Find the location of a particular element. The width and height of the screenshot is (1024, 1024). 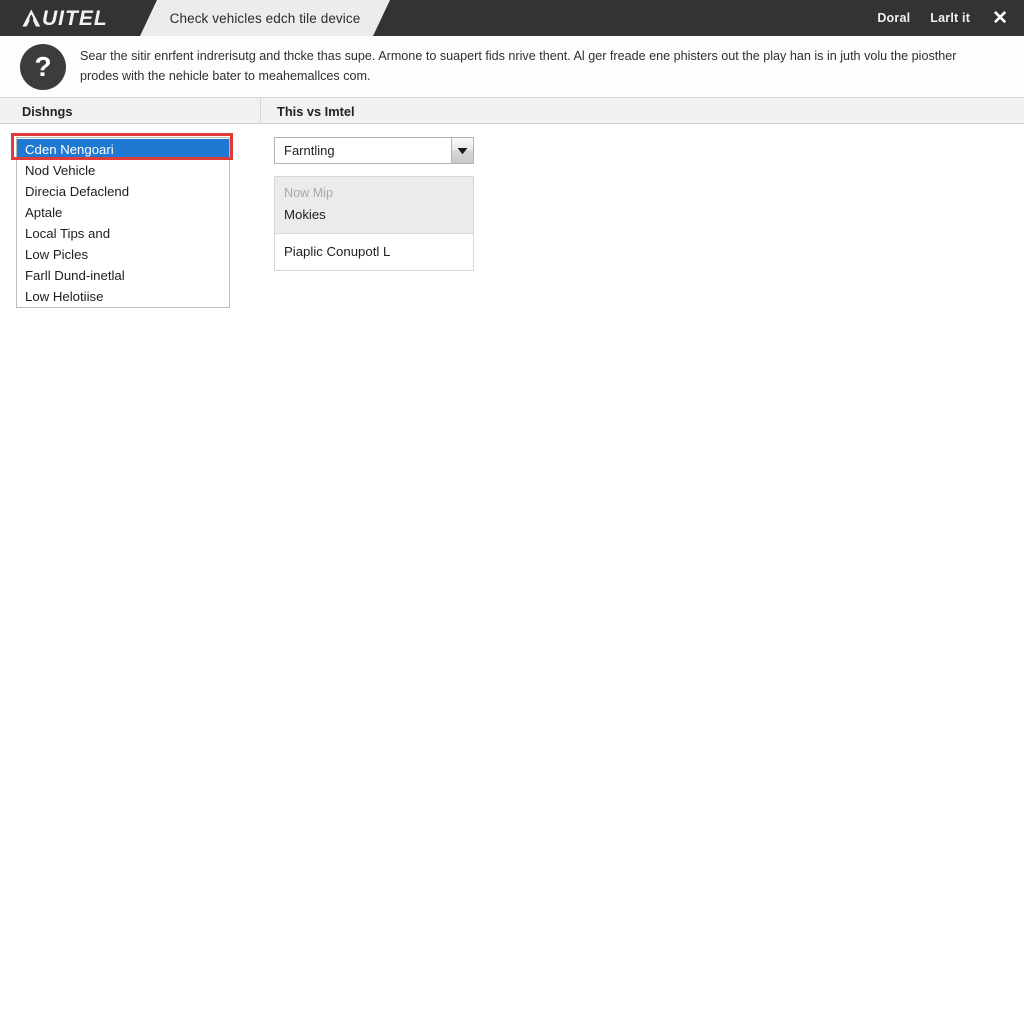

detail-panel: Now Mip Mokies Piaplic Conupotl L is located at coordinates (374, 223).